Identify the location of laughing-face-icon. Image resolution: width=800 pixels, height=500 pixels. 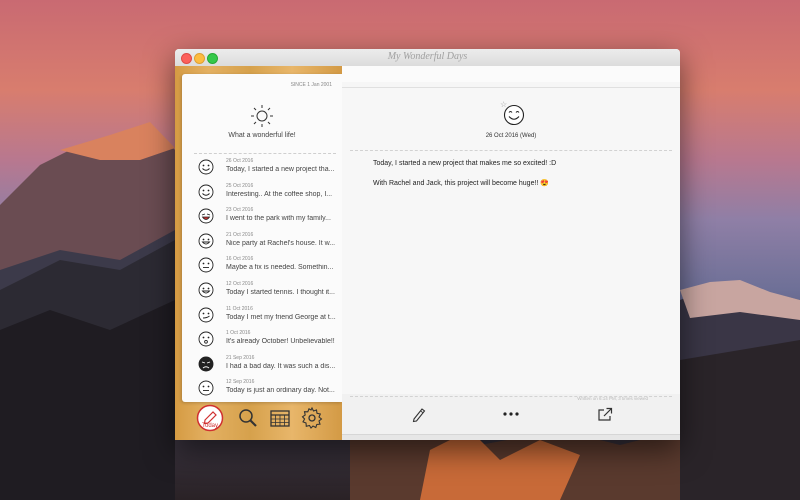
(206, 216).